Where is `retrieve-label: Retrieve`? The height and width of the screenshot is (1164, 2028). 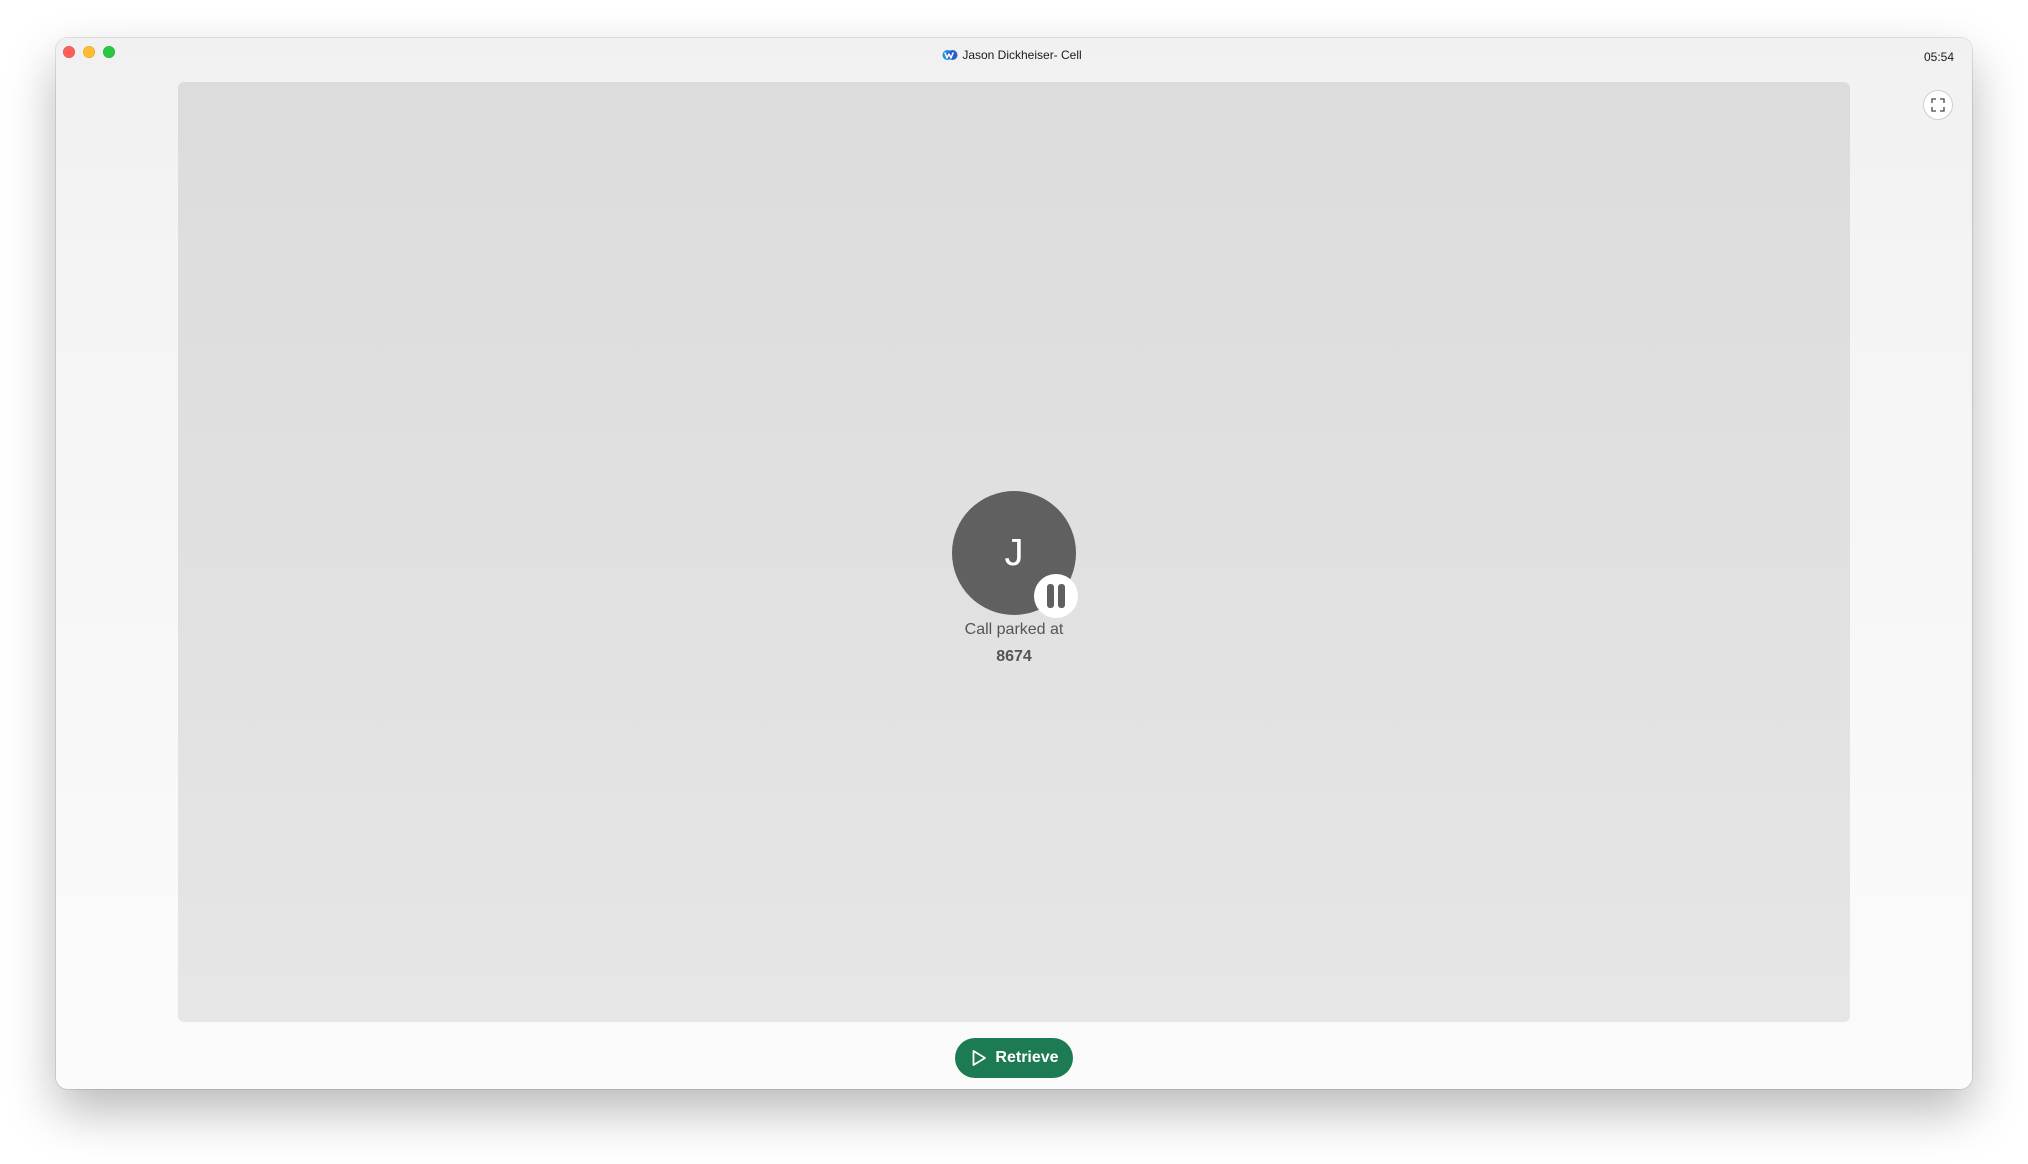
retrieve-label: Retrieve is located at coordinates (1027, 1057).